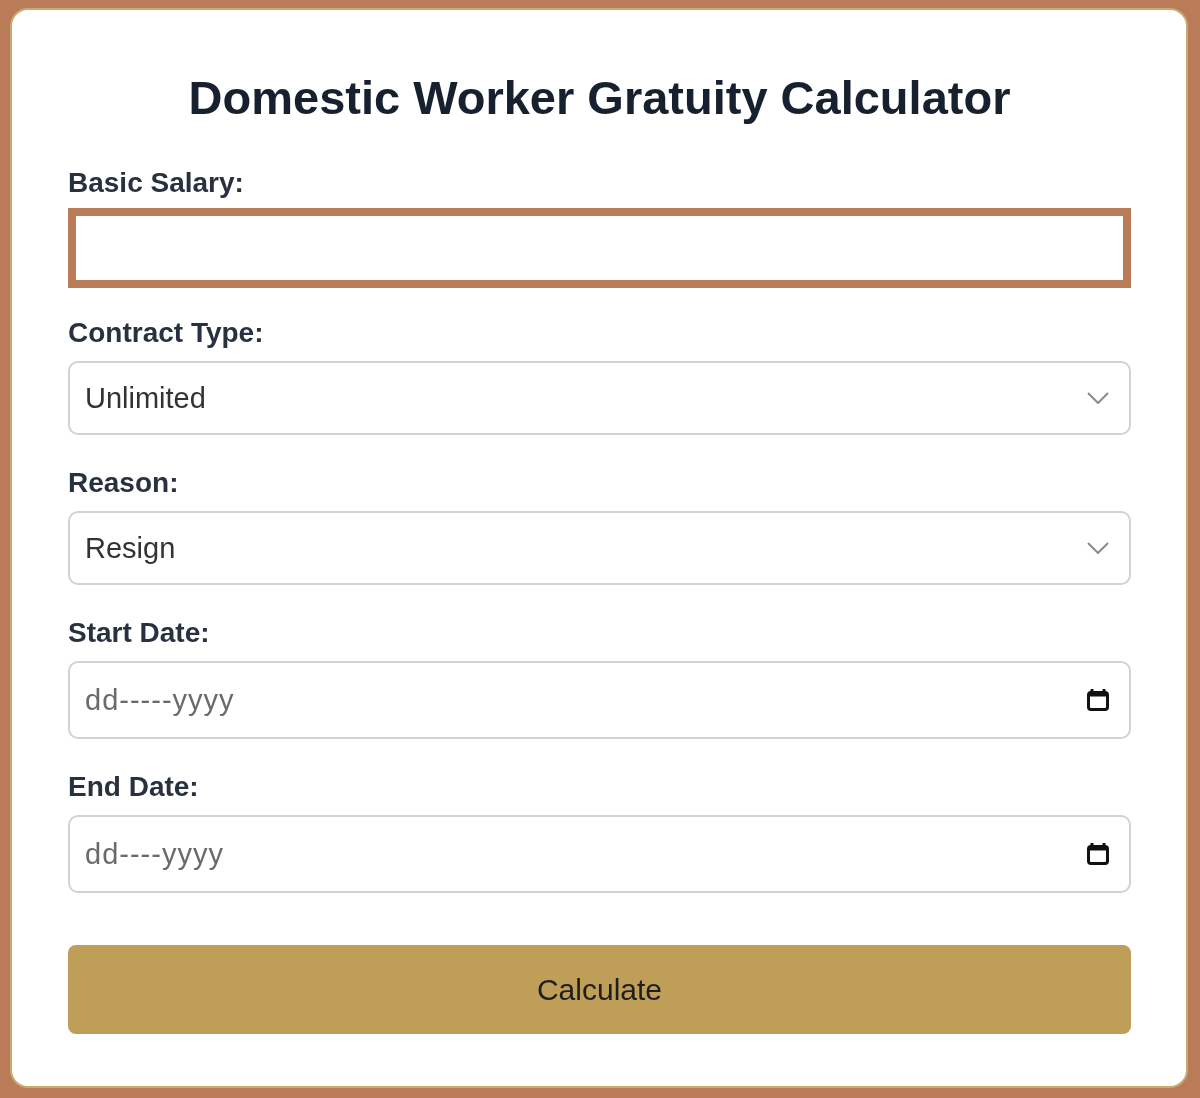 The height and width of the screenshot is (1098, 1200). I want to click on field-label: Basic Salary:, so click(156, 183).